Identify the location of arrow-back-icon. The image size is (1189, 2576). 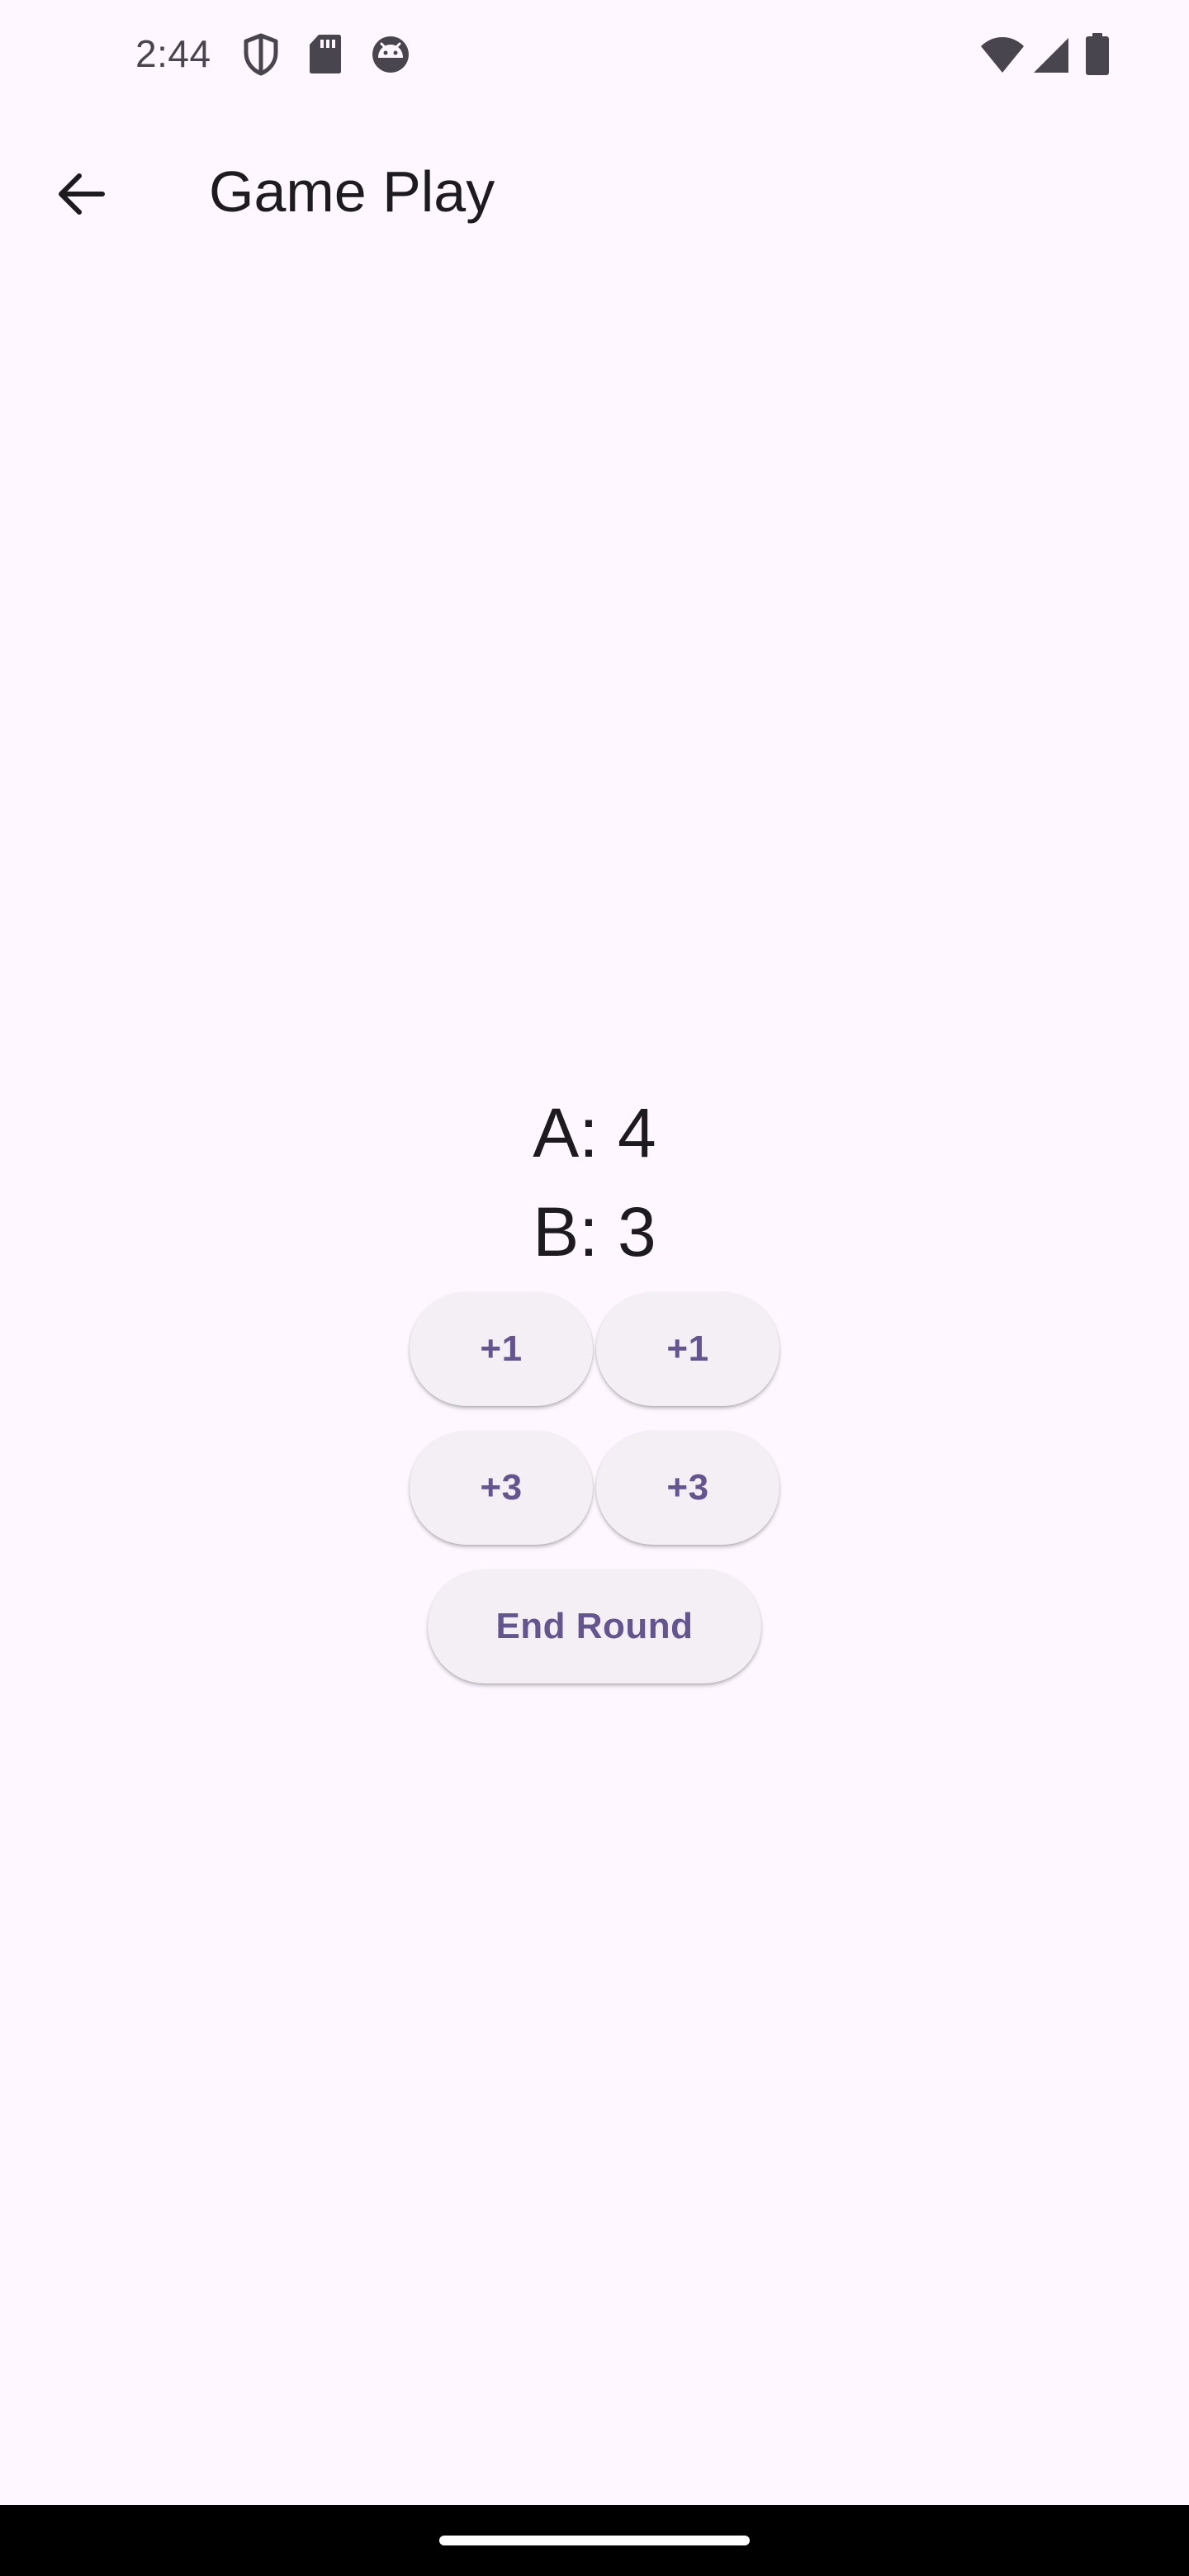
(80, 196).